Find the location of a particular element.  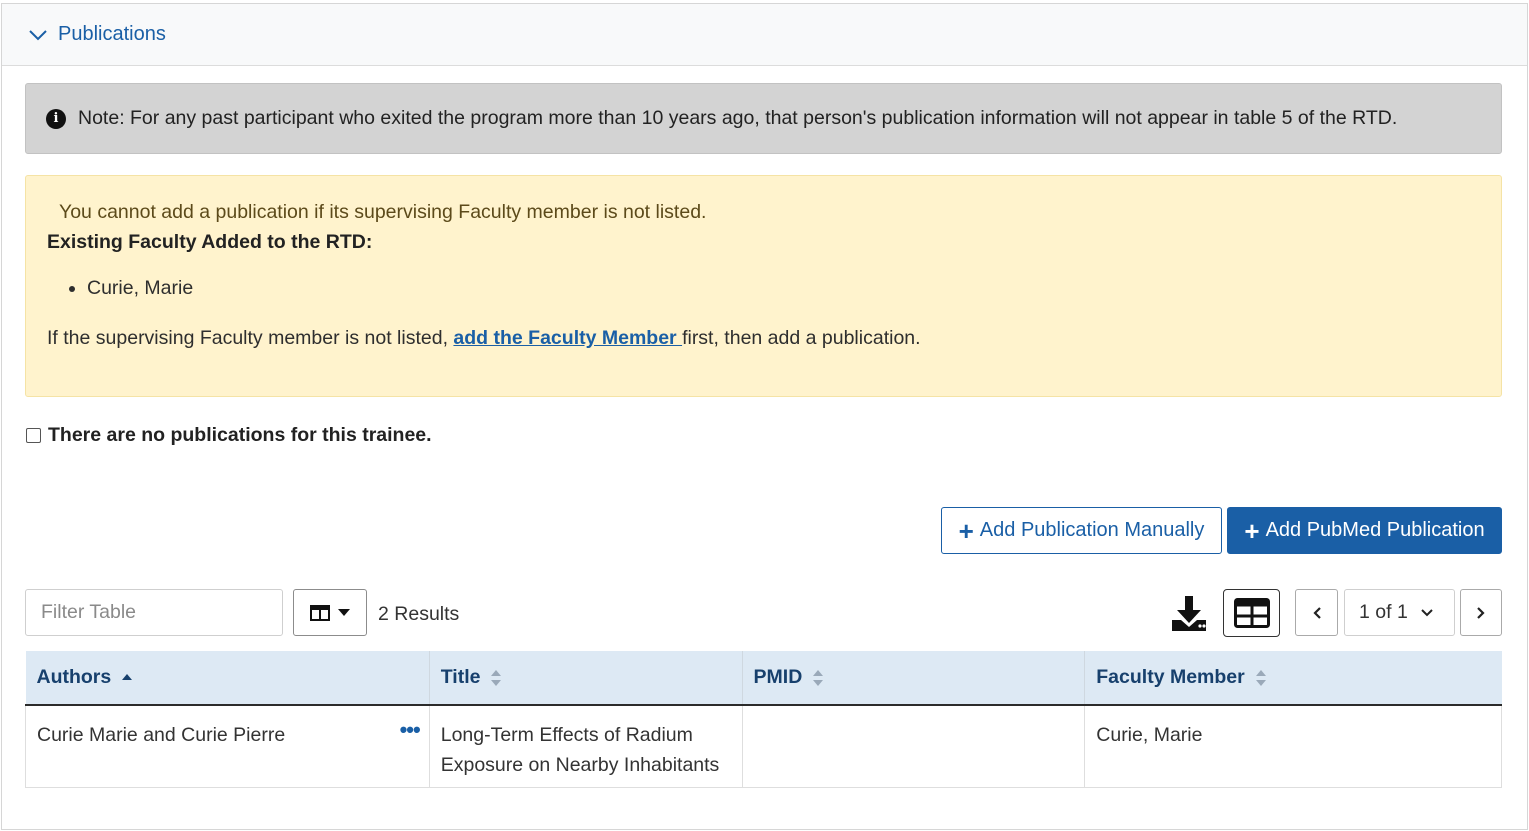

column-header-label: PMID is located at coordinates (778, 677).